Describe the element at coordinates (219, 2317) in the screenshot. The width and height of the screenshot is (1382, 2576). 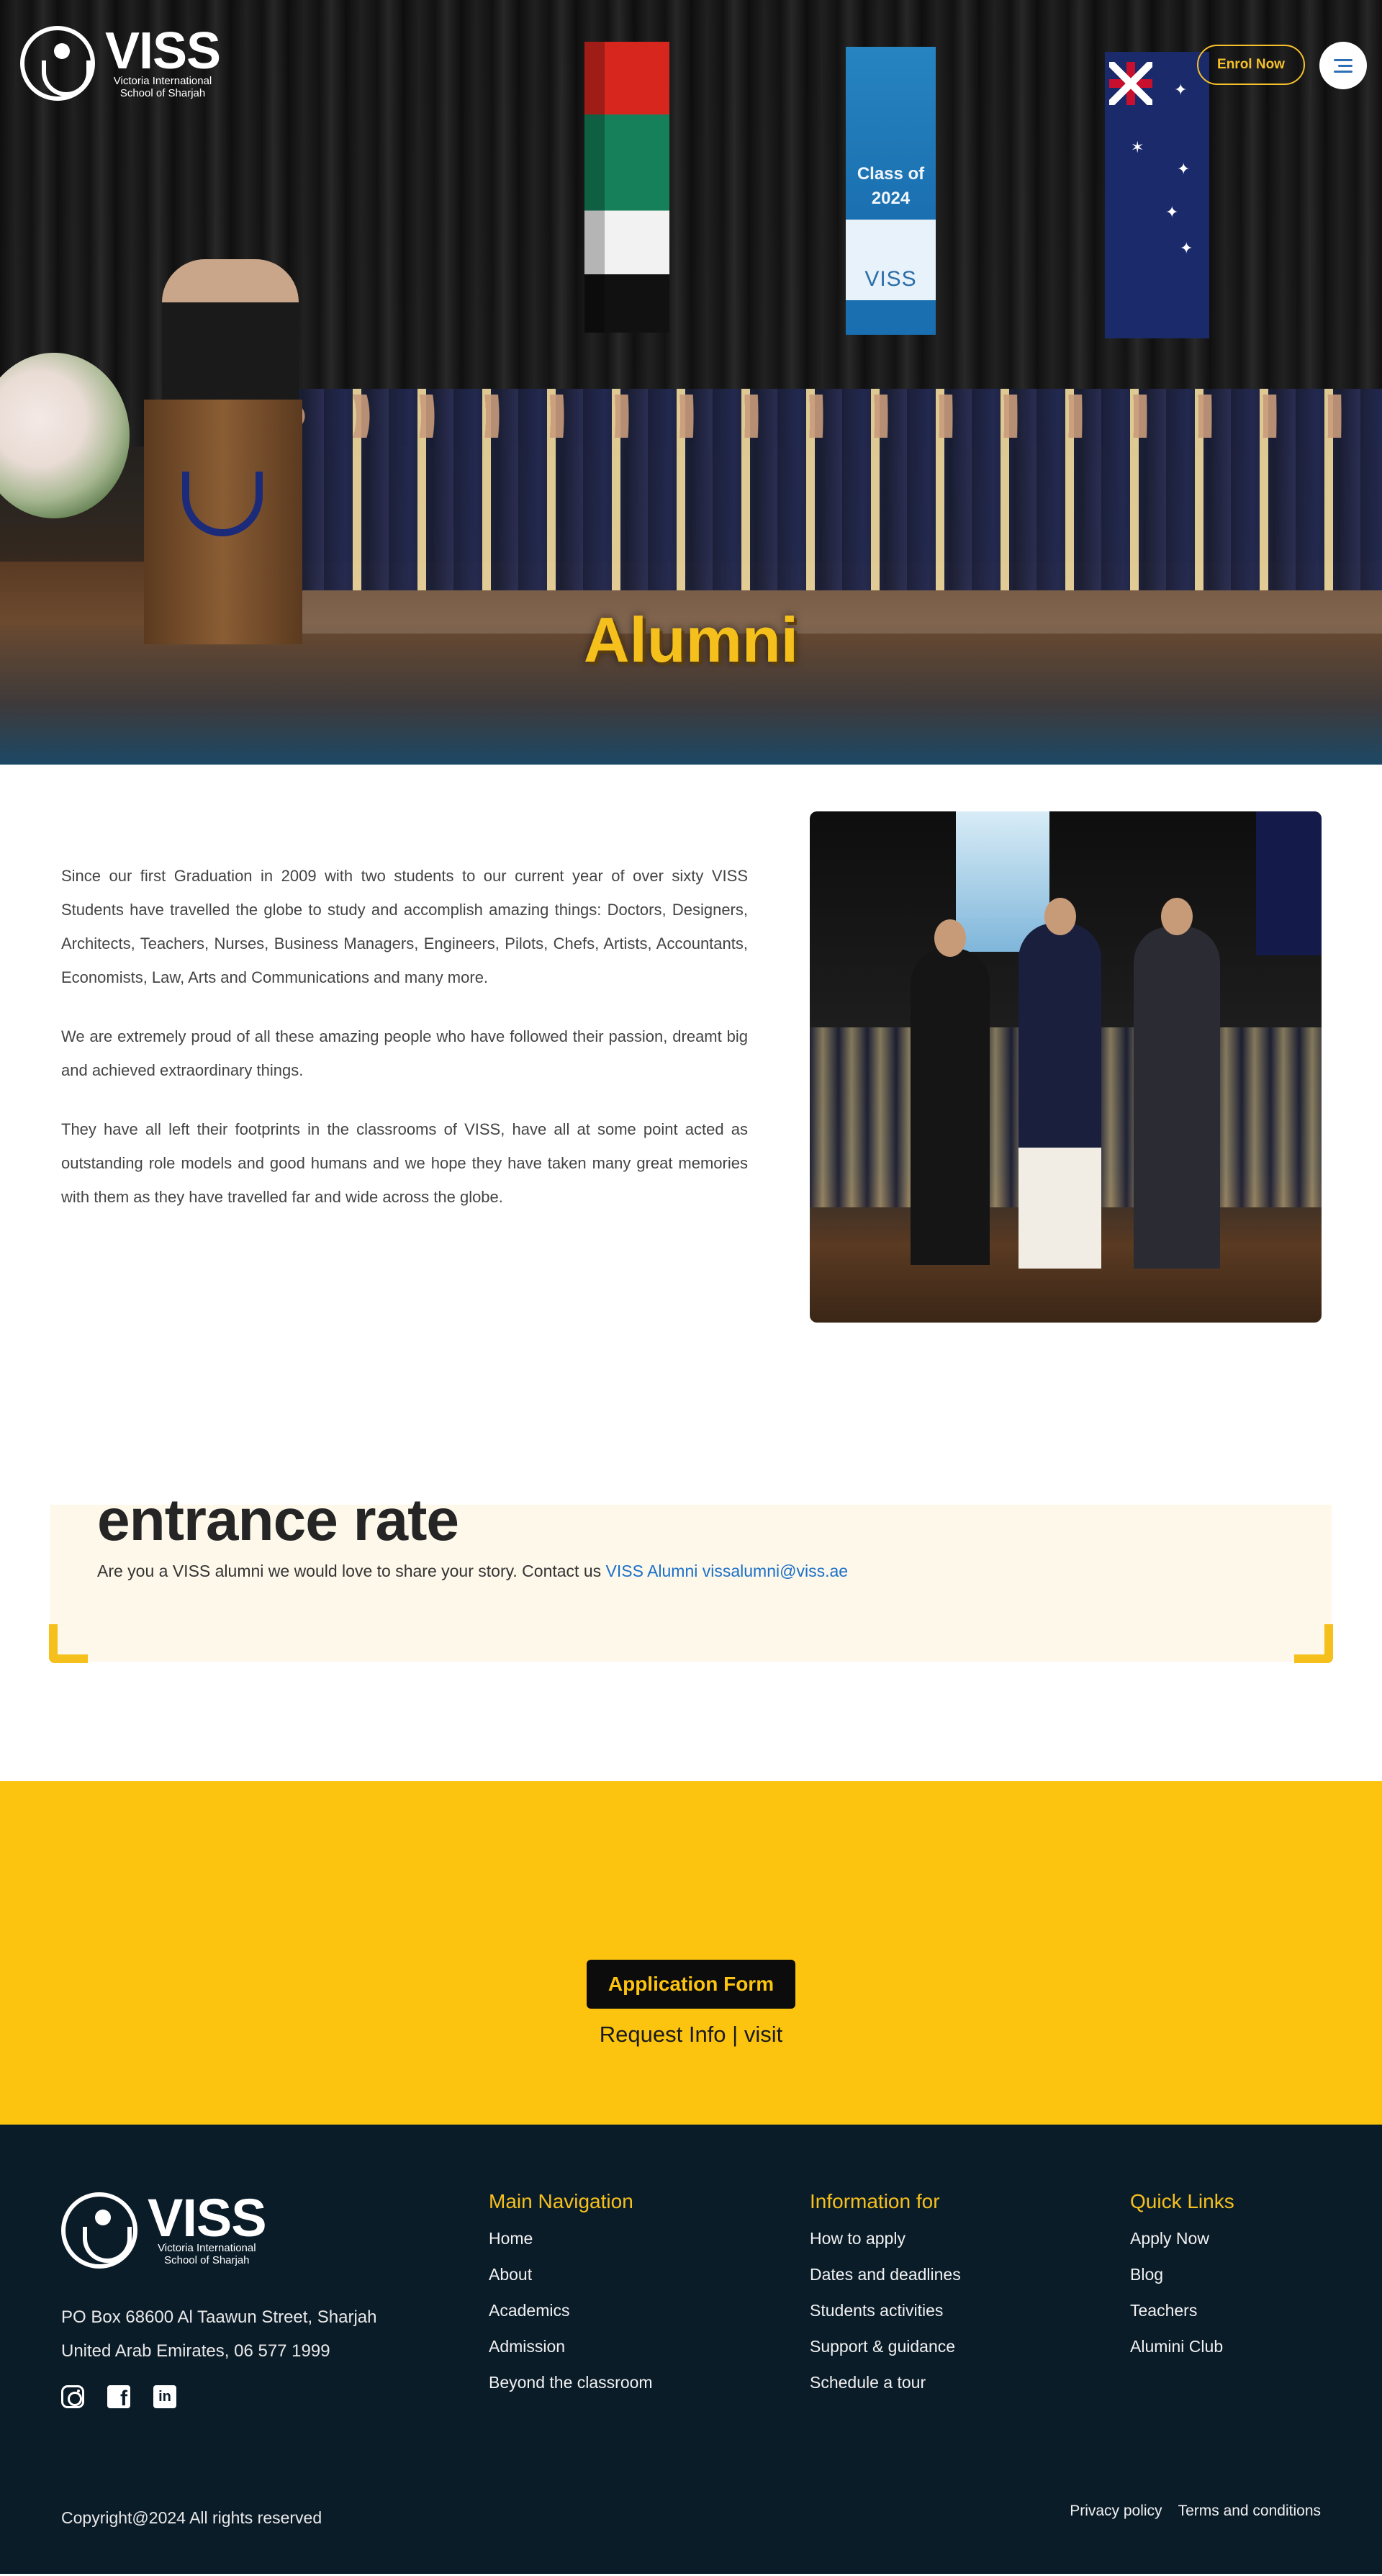
I see `address-line: PO Box 68600 Al Taawun Street, Sharjah` at that location.